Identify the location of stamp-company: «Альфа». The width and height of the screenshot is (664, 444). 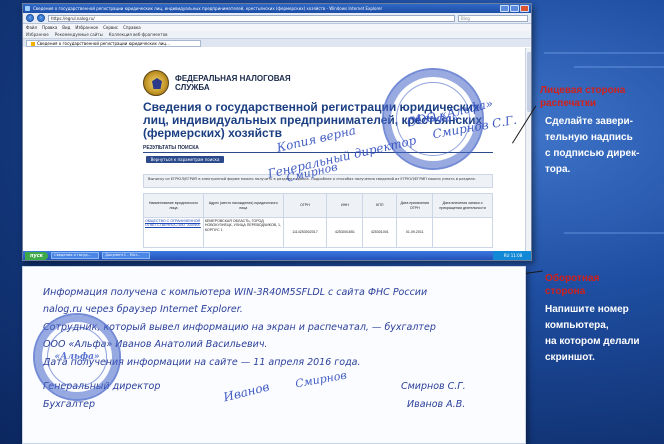
(77, 357).